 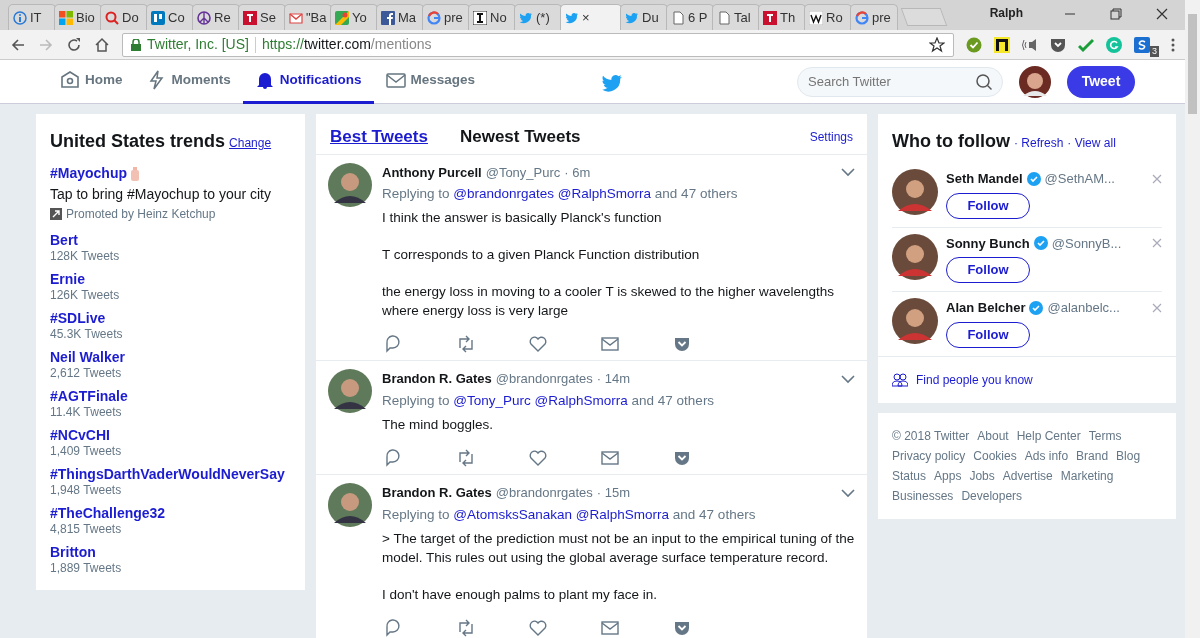 What do you see at coordinates (986, 308) in the screenshot?
I see `account-name: Alan Belcher` at bounding box center [986, 308].